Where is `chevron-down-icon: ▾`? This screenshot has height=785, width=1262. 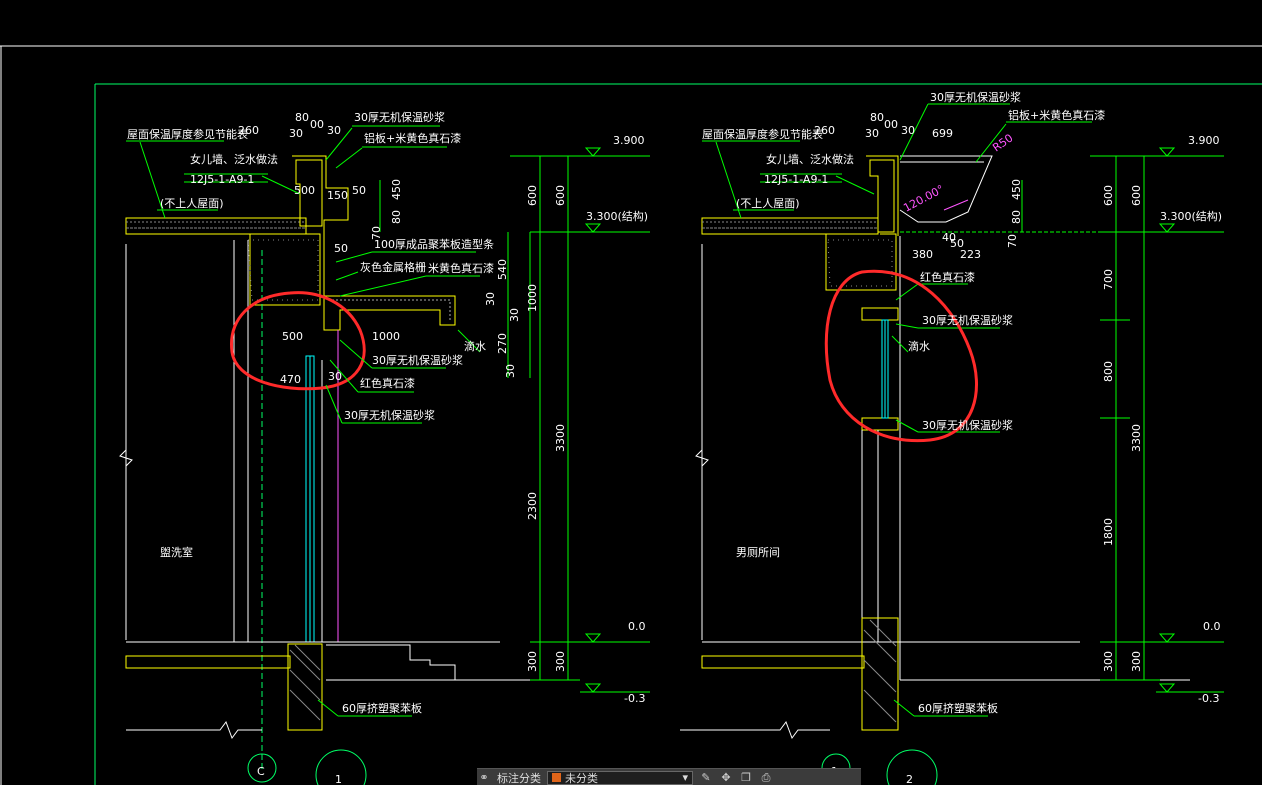
chevron-down-icon: ▾ is located at coordinates (685, 777).